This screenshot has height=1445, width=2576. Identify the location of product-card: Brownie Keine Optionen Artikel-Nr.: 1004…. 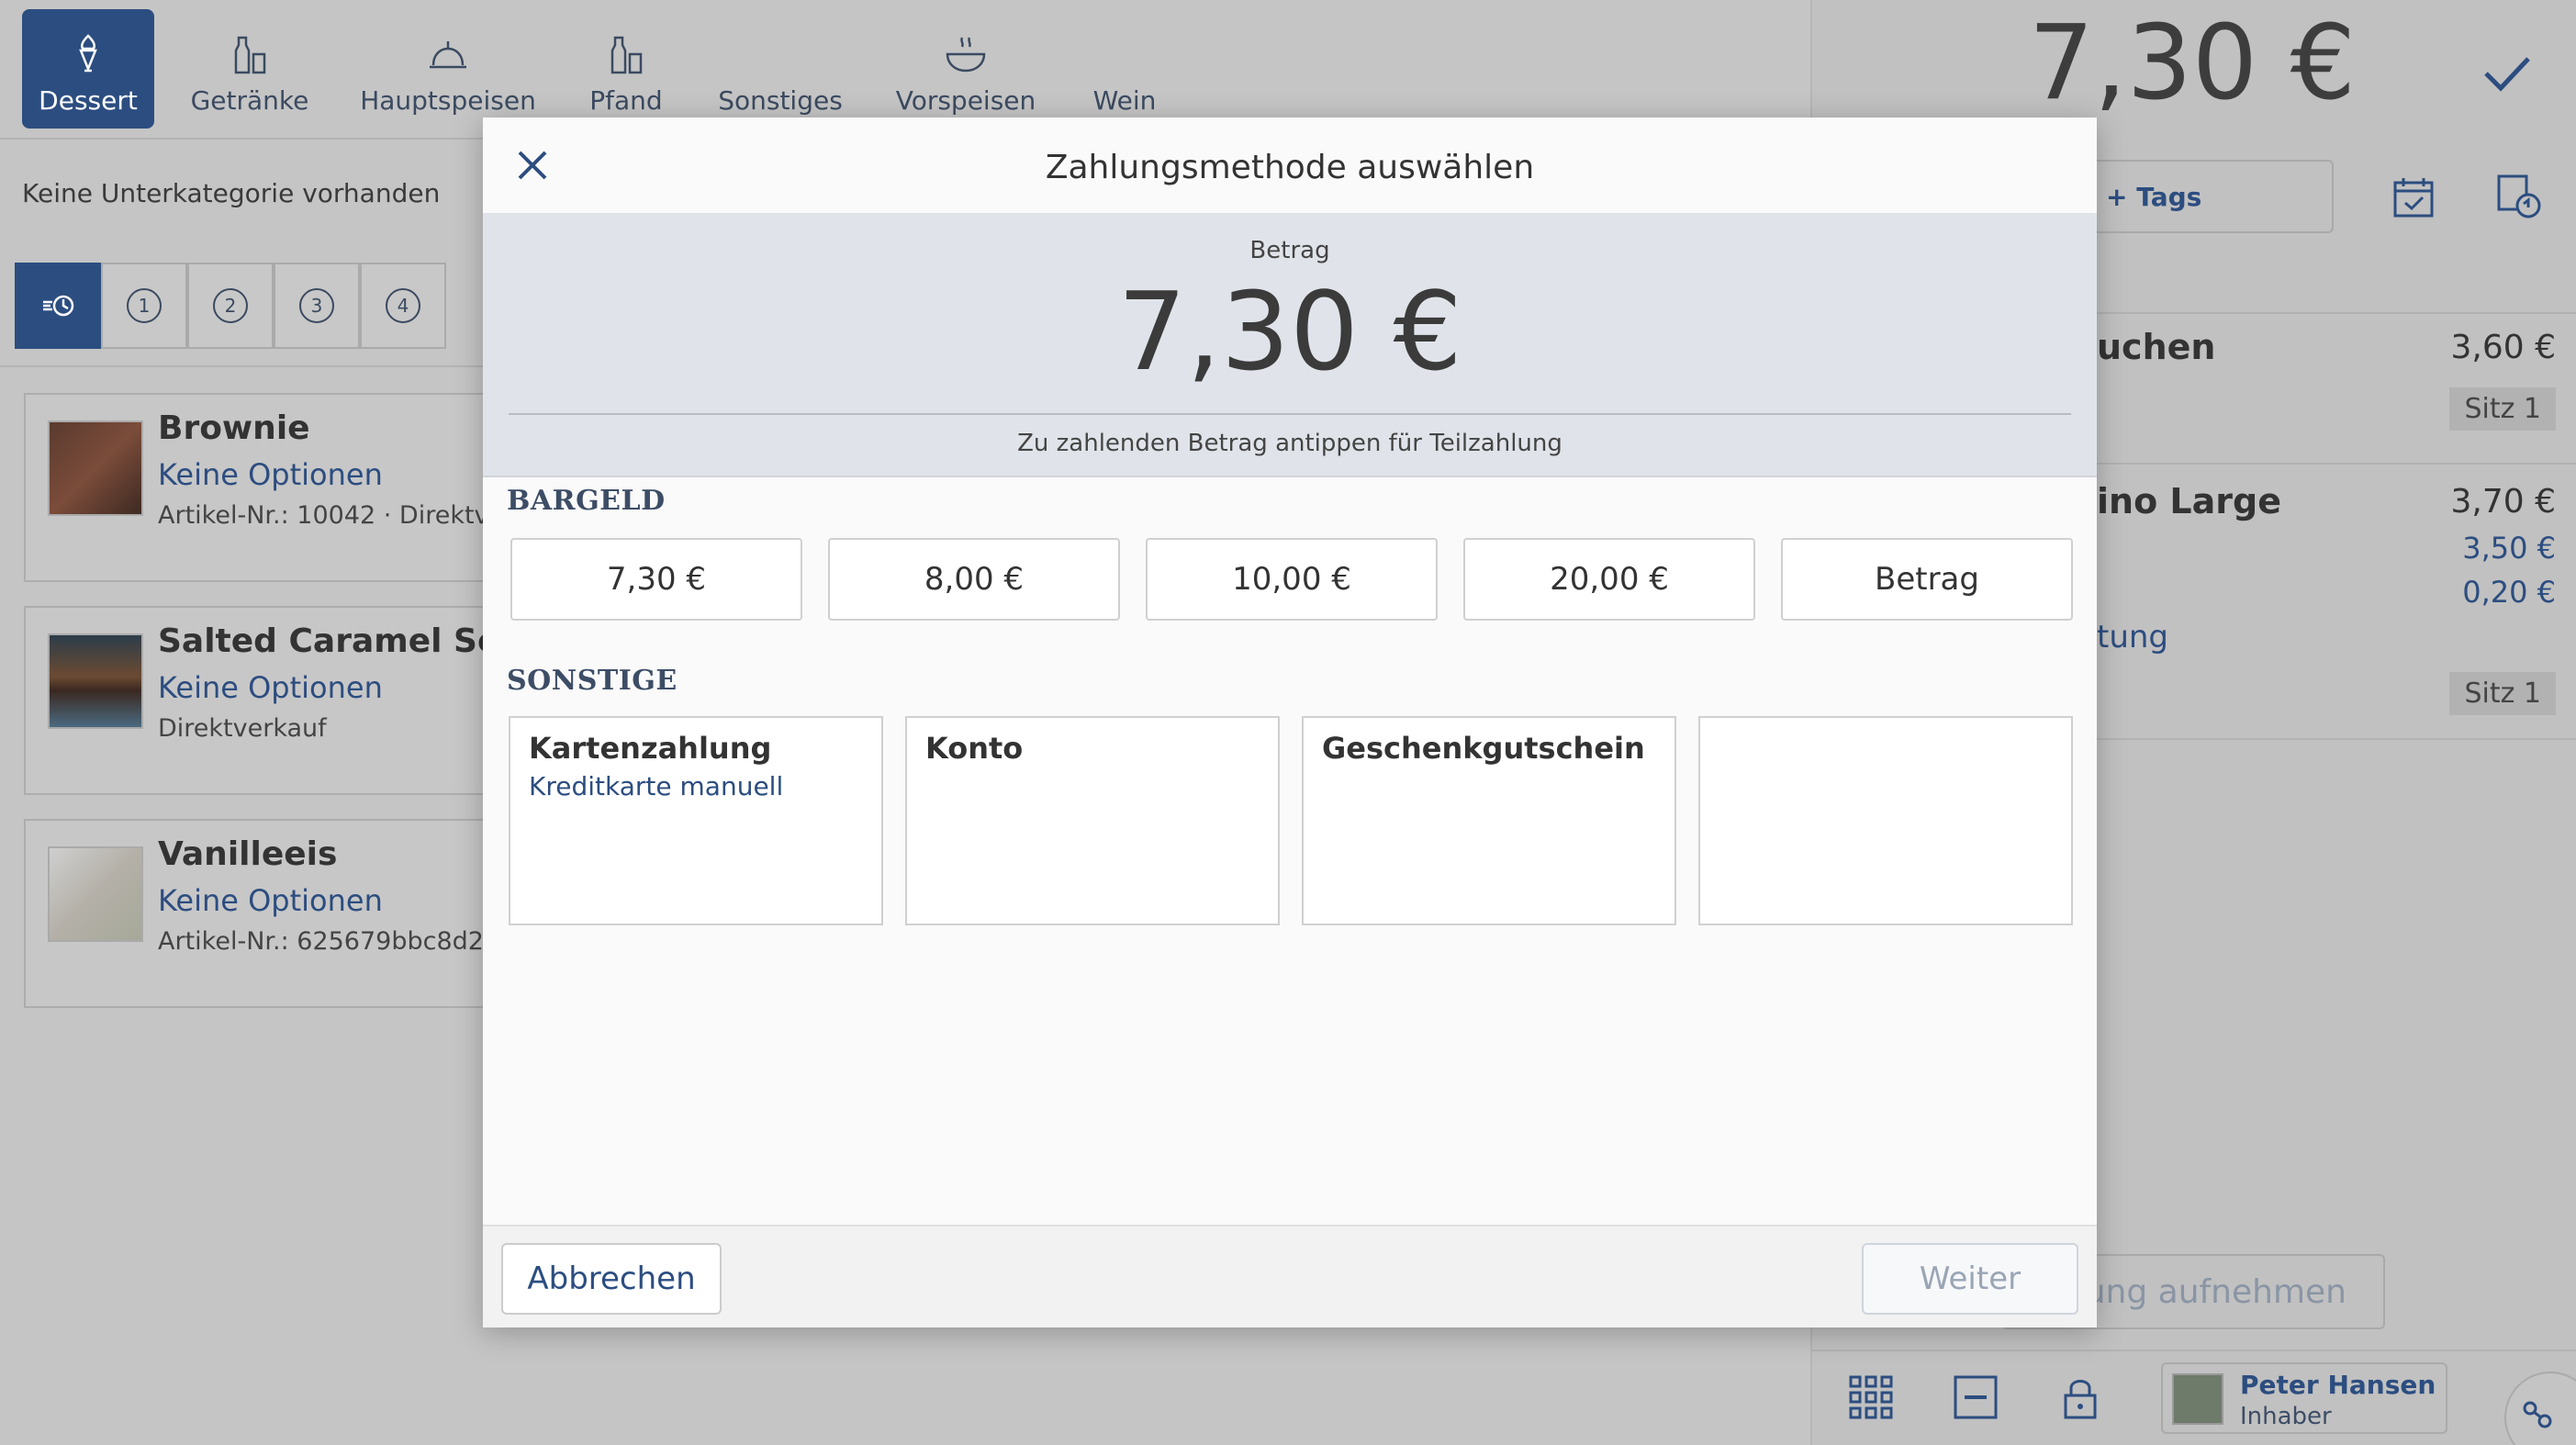
(269, 487).